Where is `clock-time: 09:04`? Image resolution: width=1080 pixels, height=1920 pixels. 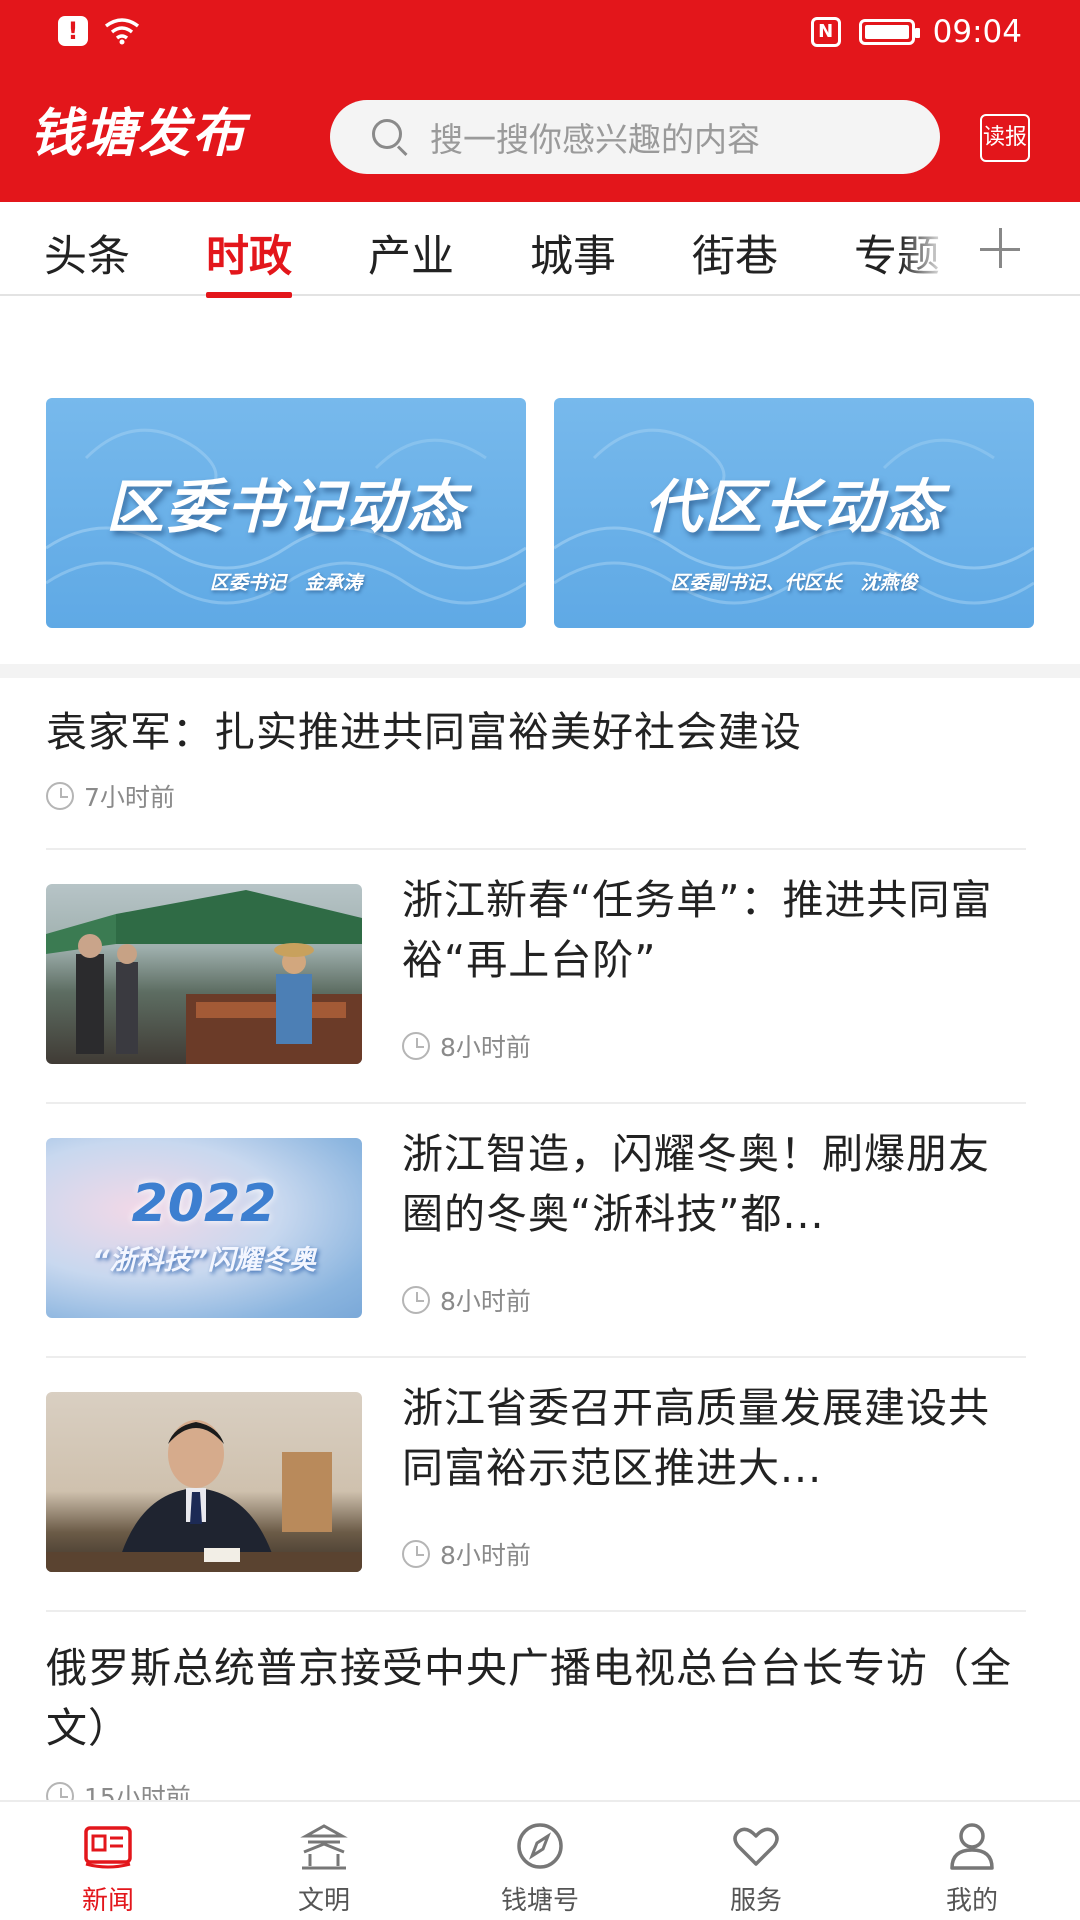 clock-time: 09:04 is located at coordinates (977, 32).